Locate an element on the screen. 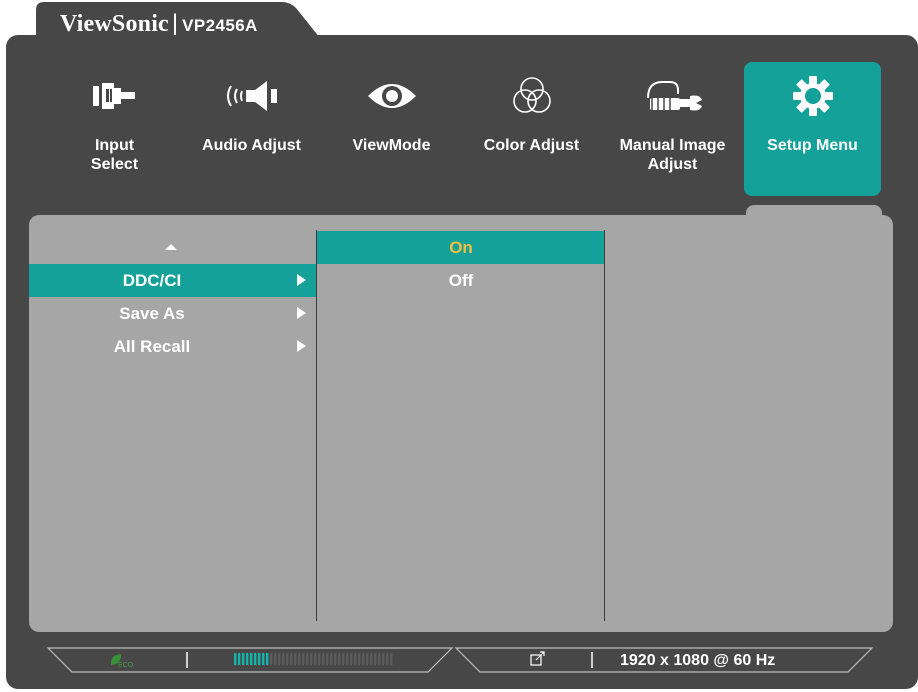  menu-item-viewmode: ViewMode is located at coordinates (391, 129).